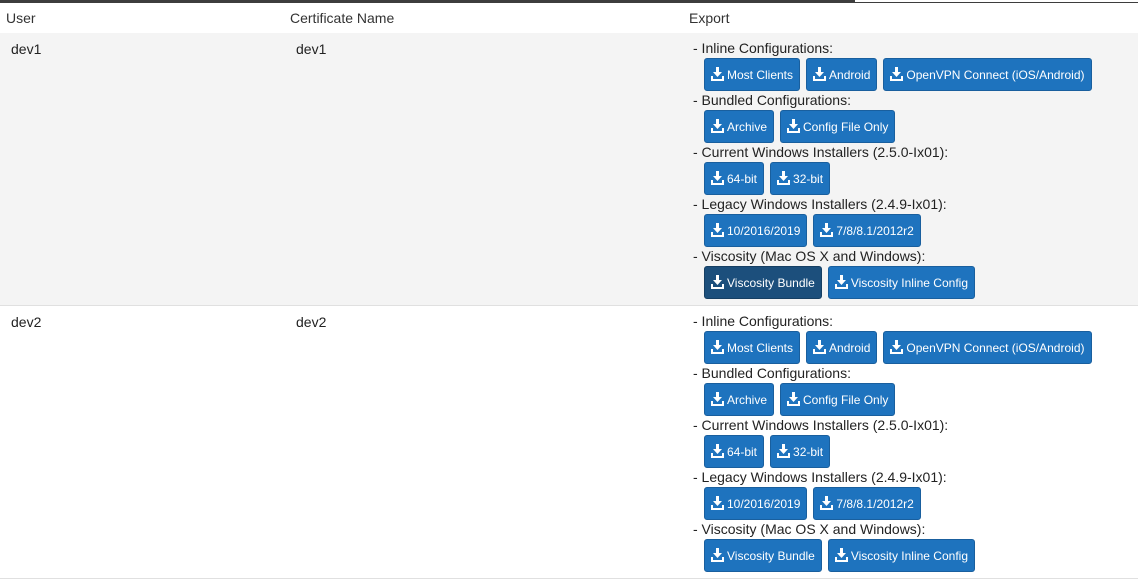 This screenshot has width=1138, height=581. I want to click on header-certificate-name: Certificate Name, so click(342, 18).